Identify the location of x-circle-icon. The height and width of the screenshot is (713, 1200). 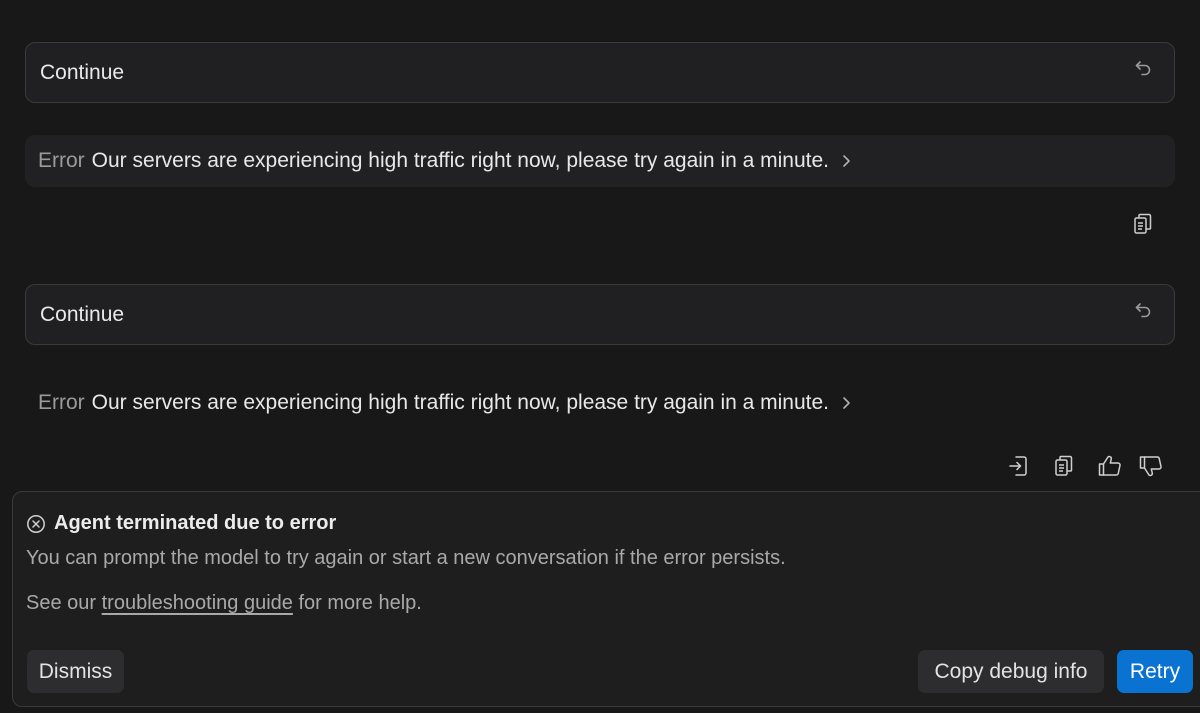
(36, 524).